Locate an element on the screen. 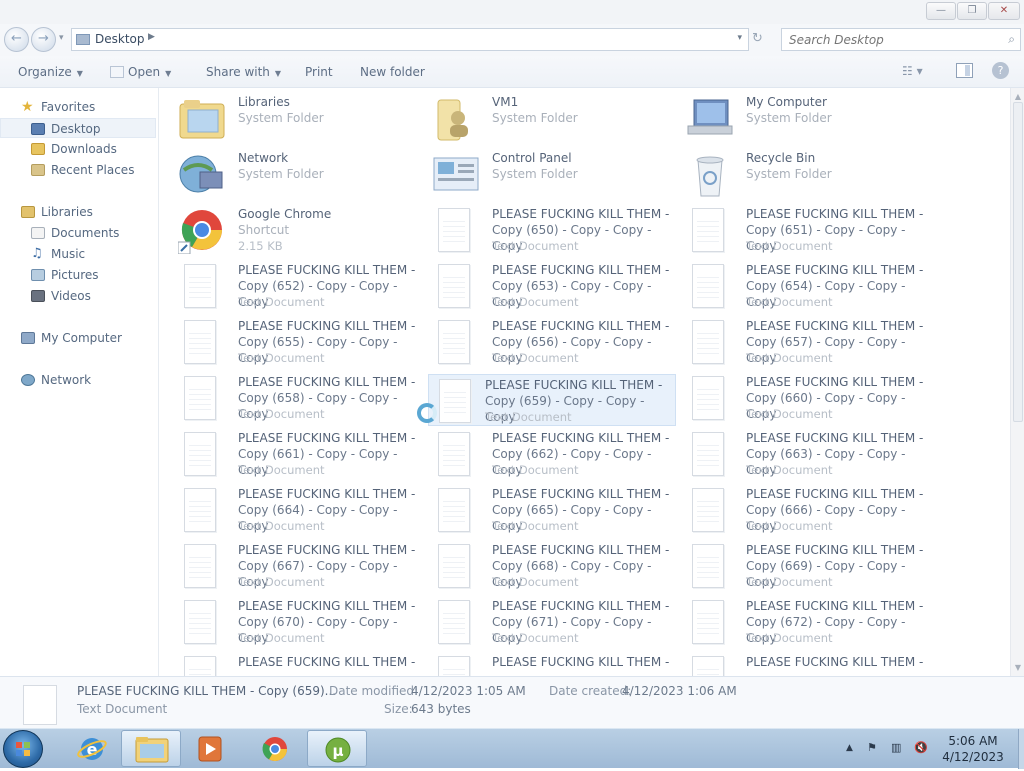  maximize-button: ❐ is located at coordinates (972, 11).